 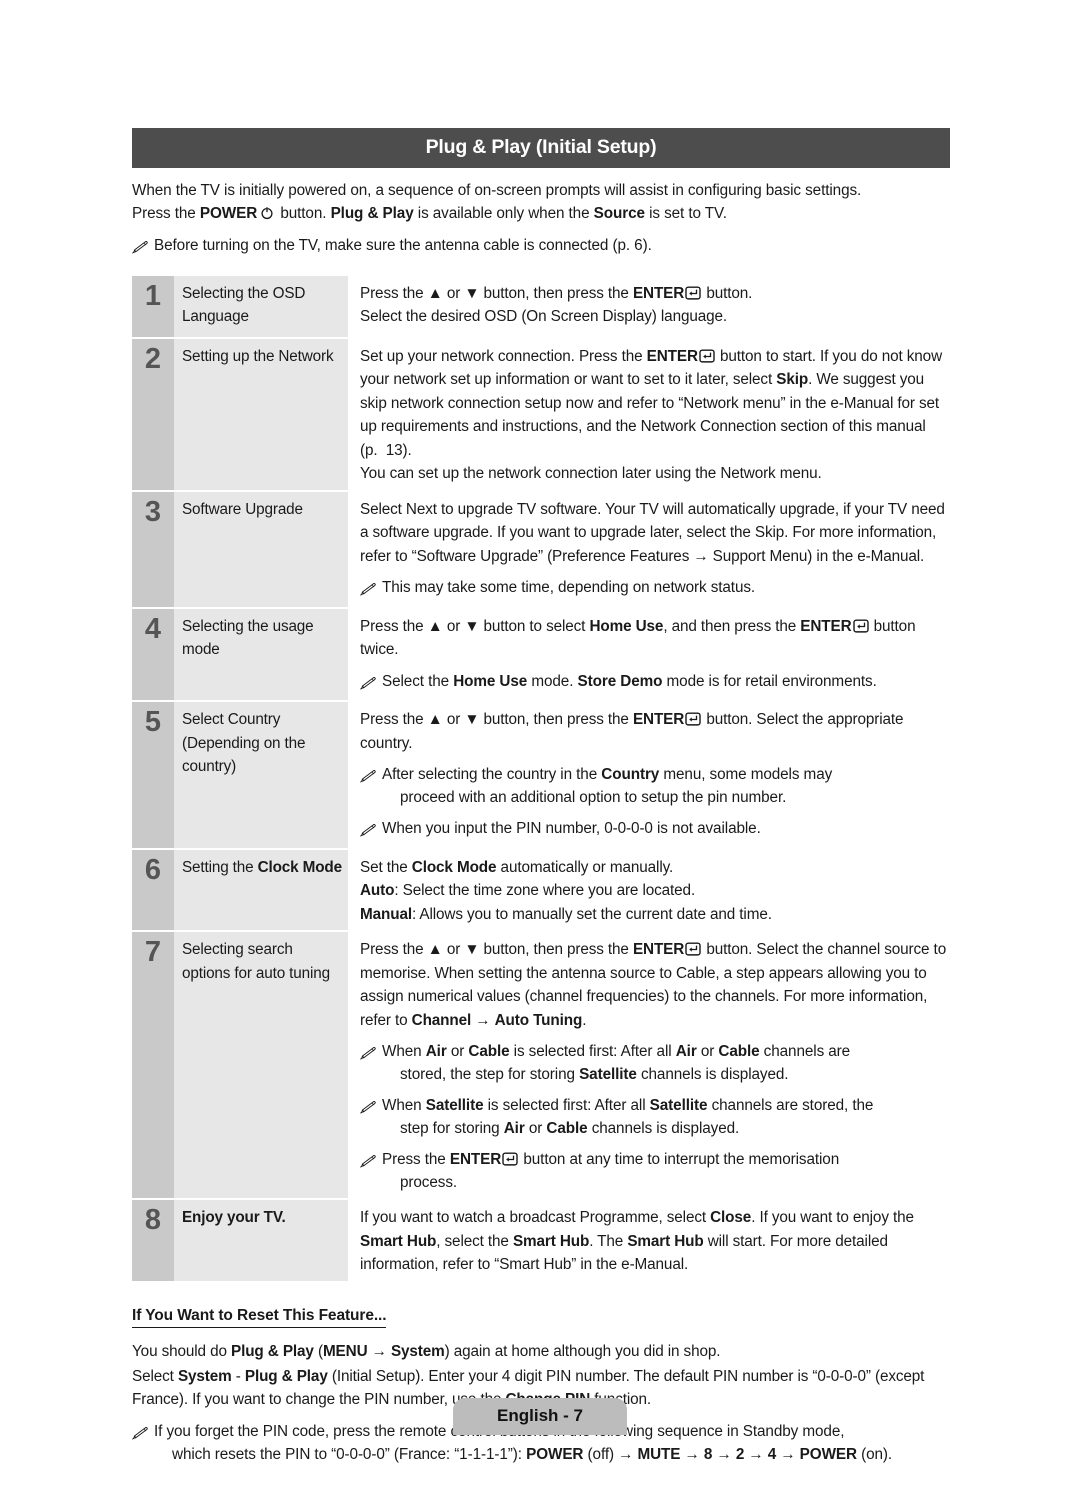 What do you see at coordinates (503, 213) in the screenshot?
I see `intro-line2-c: is available only when the` at bounding box center [503, 213].